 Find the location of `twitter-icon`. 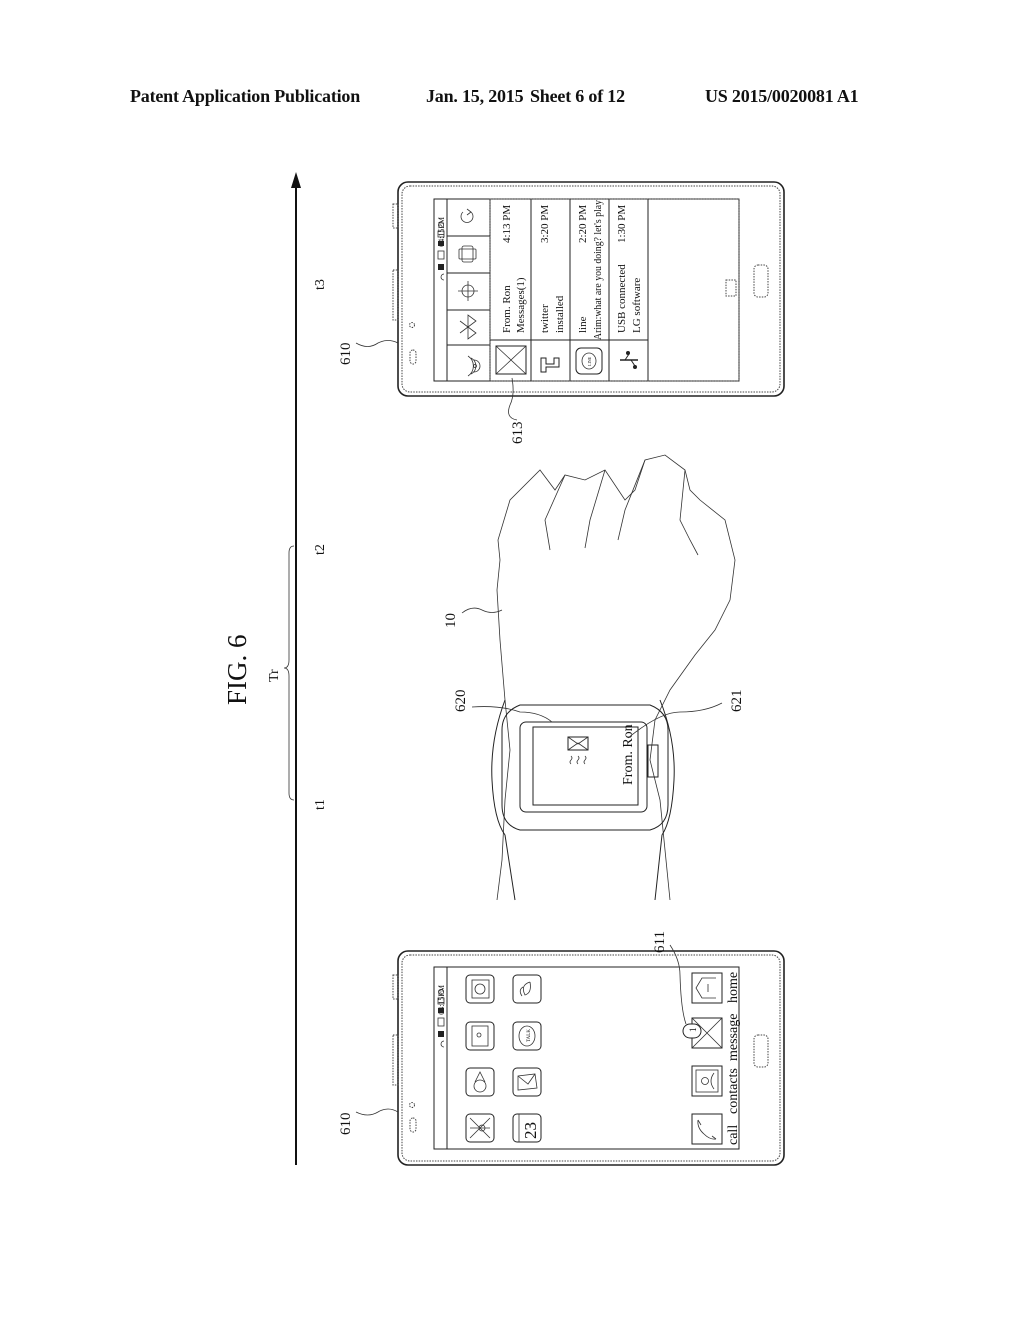

twitter-icon is located at coordinates (550, 365).